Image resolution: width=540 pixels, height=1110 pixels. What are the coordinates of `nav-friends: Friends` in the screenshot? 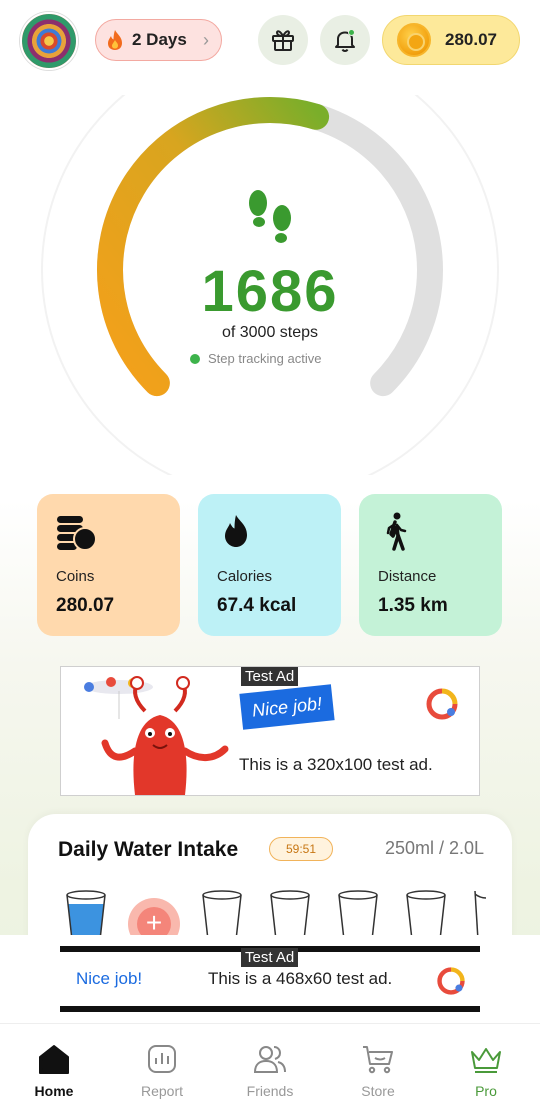 It's located at (270, 1067).